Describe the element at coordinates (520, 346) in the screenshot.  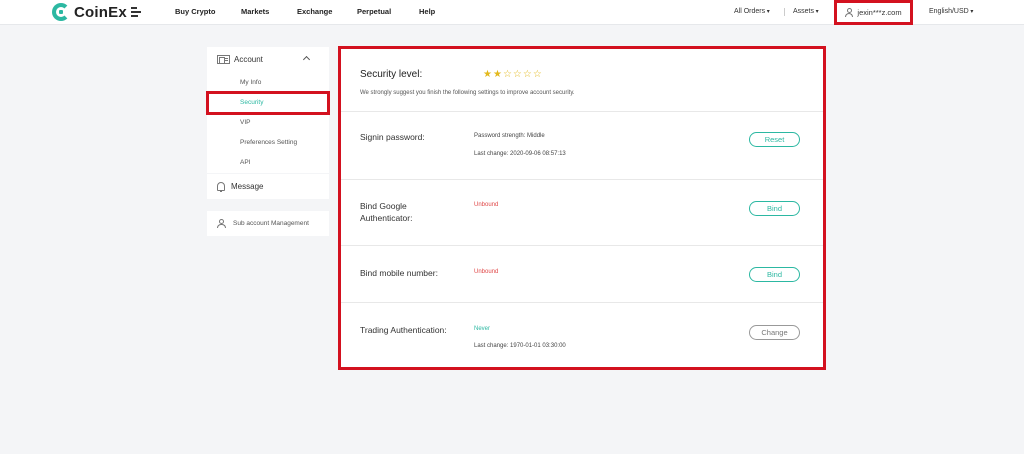
I see `trading-last-change: Last change: 1970-01-01 03:30:00` at that location.